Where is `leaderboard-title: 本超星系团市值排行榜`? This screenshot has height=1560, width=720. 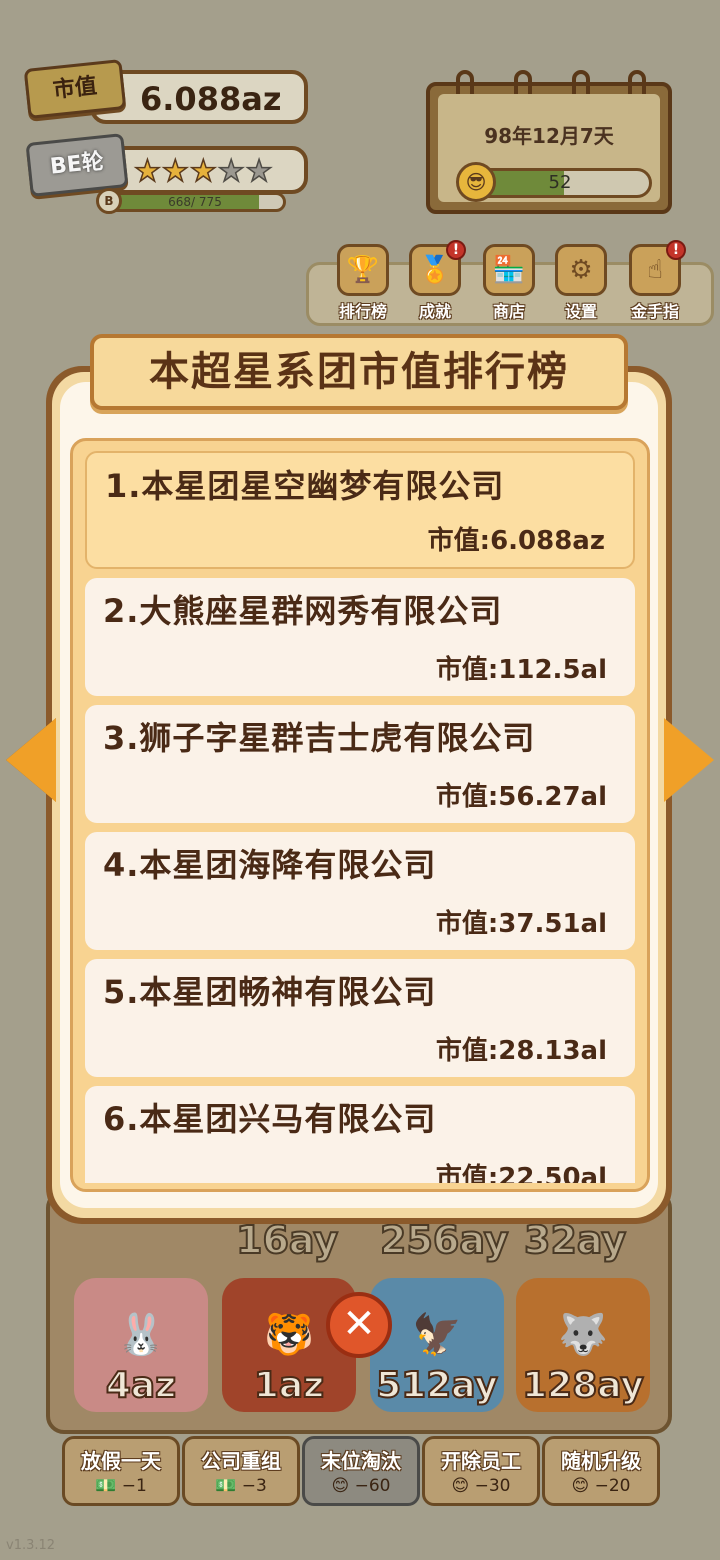
leaderboard-title: 本超星系团市值排行榜 is located at coordinates (359, 372).